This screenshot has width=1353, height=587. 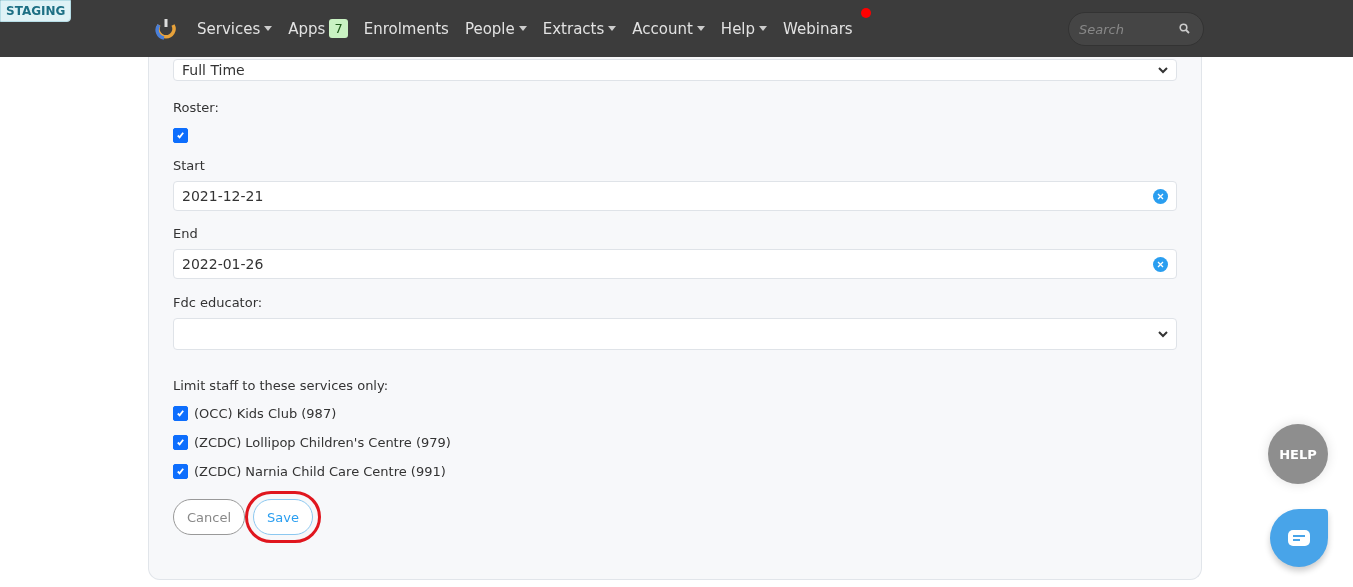 What do you see at coordinates (338, 28) in the screenshot?
I see `count-badge: 7` at bounding box center [338, 28].